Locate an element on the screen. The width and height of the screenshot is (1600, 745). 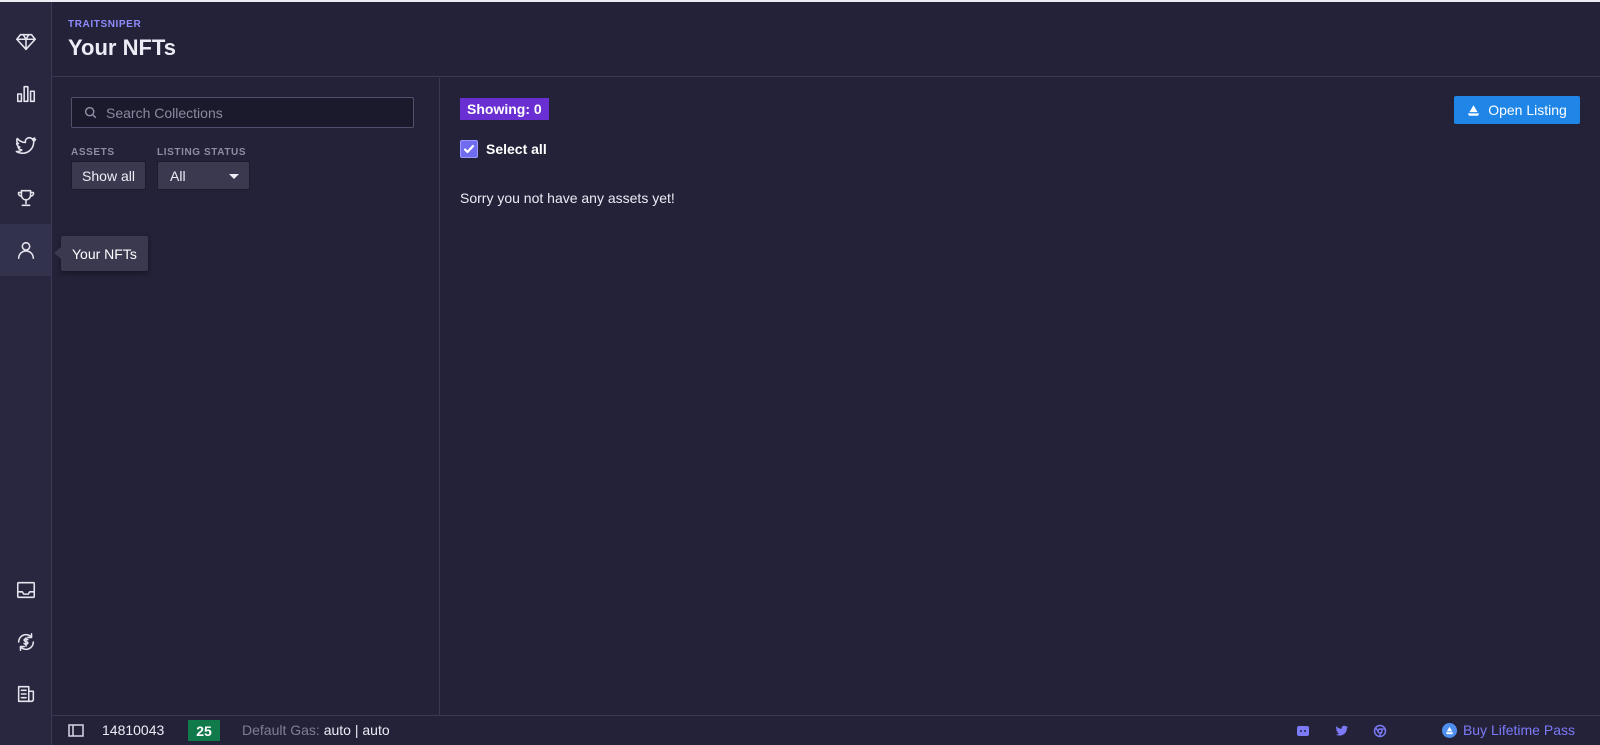
chrome-icon is located at coordinates (1380, 731).